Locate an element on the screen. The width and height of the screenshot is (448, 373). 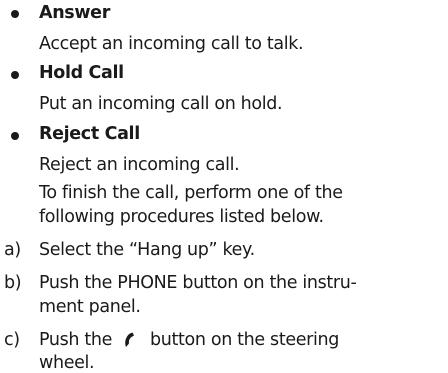
finish-text-line-1: To finish the call, perform one of the is located at coordinates (191, 193).